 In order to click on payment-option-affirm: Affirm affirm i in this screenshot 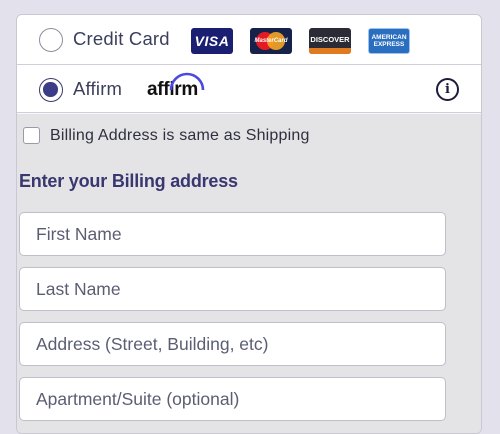, I will do `click(249, 89)`.